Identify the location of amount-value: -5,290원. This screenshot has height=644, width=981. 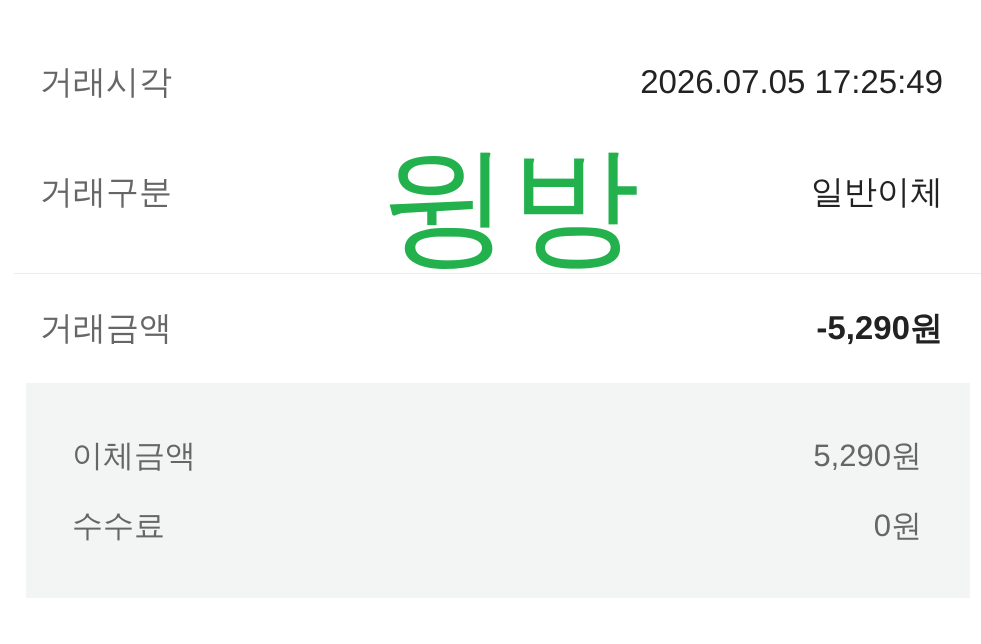
(879, 328).